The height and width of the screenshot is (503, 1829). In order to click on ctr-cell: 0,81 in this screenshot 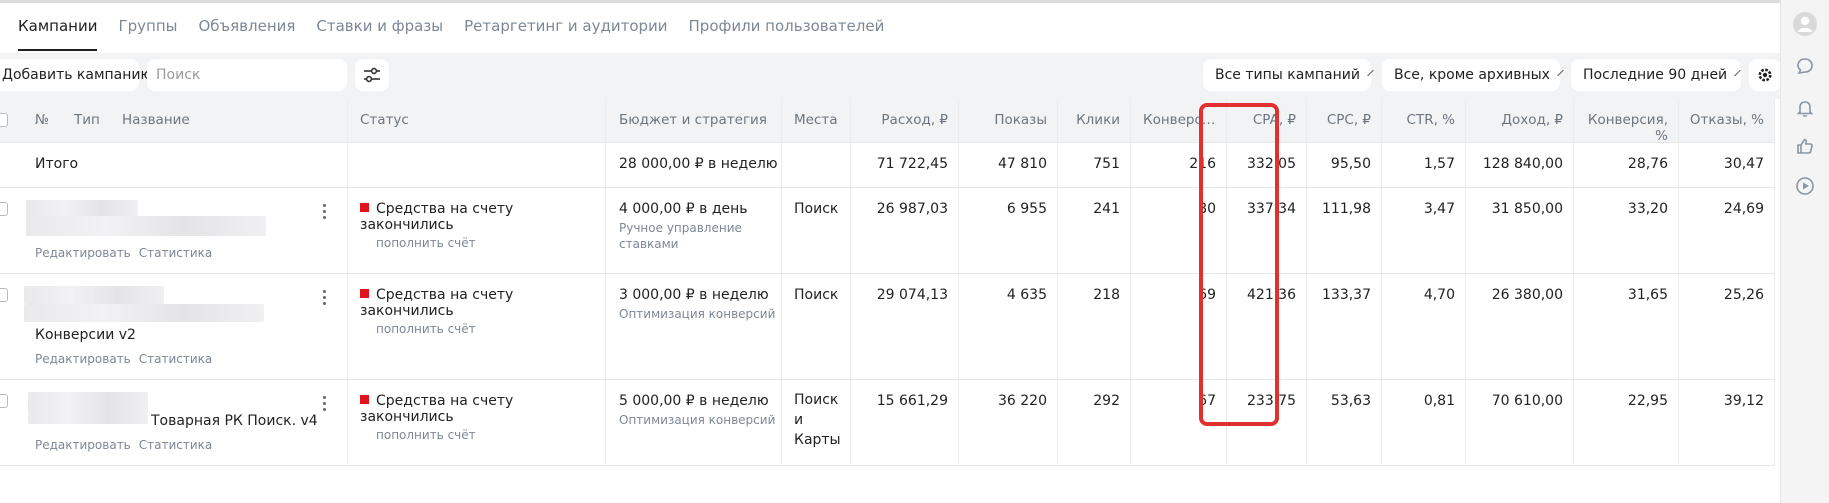, I will do `click(1424, 422)`.